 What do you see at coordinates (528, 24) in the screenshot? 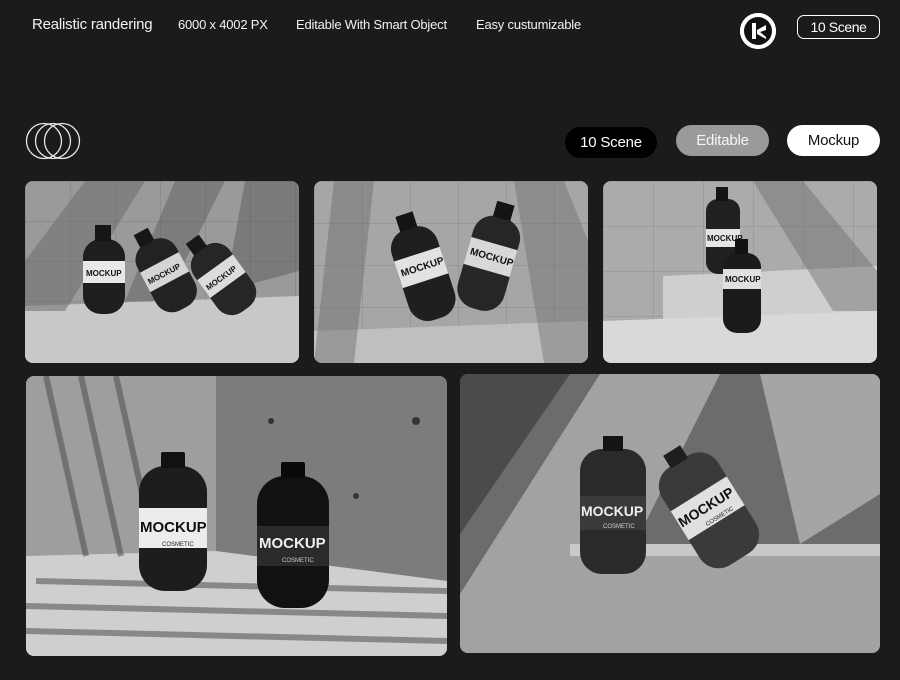
I see `feature-customizable: Easy custumizable` at bounding box center [528, 24].